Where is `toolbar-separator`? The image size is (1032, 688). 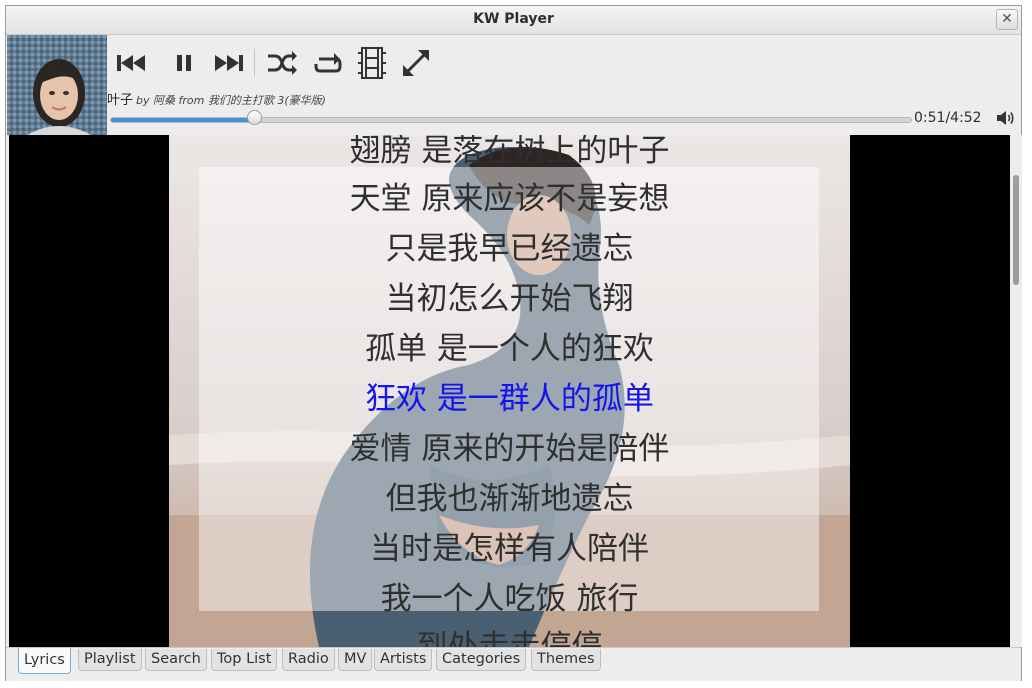
toolbar-separator is located at coordinates (254, 63).